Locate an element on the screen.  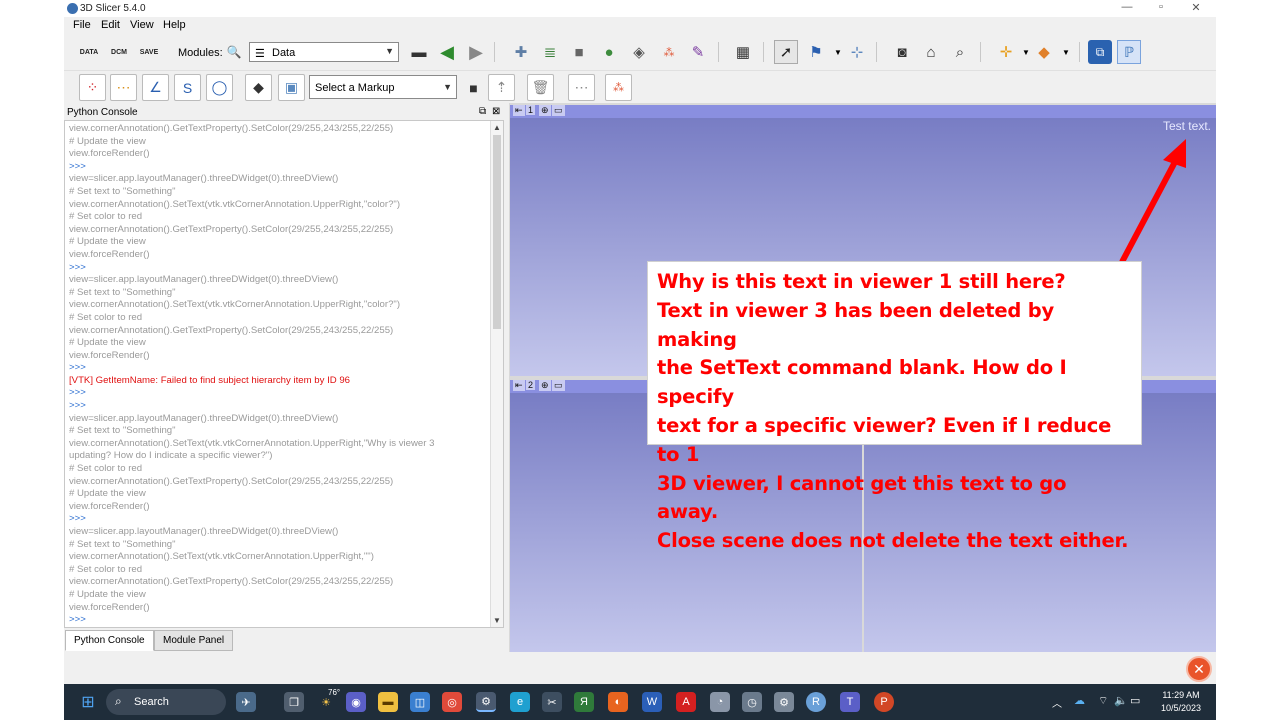
app-icon: Я is located at coordinates (584, 702).